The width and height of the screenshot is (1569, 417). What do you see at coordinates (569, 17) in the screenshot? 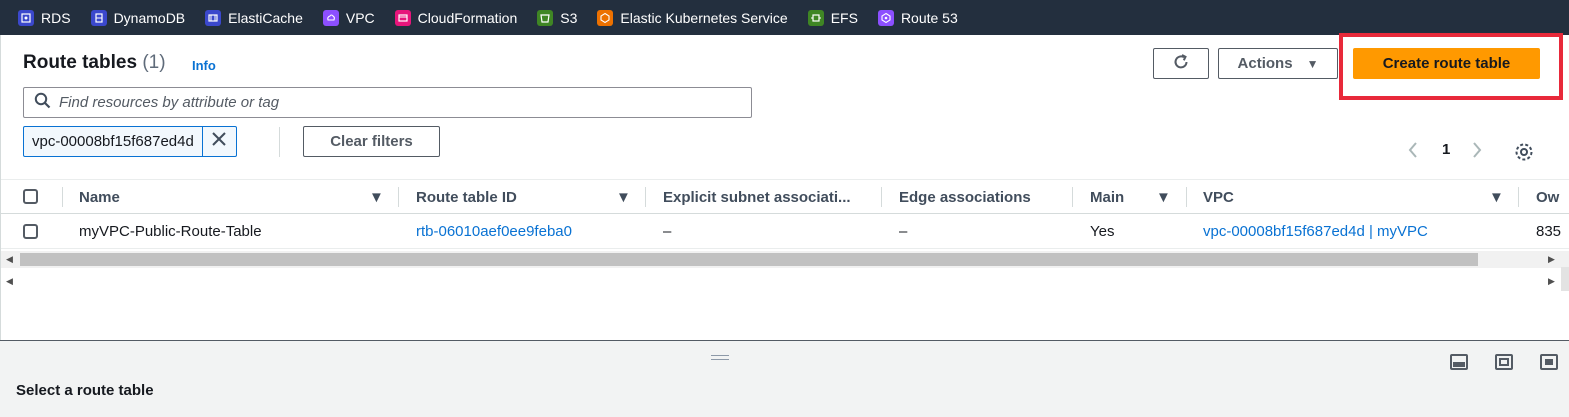
I see `favorite-label: S3` at bounding box center [569, 17].